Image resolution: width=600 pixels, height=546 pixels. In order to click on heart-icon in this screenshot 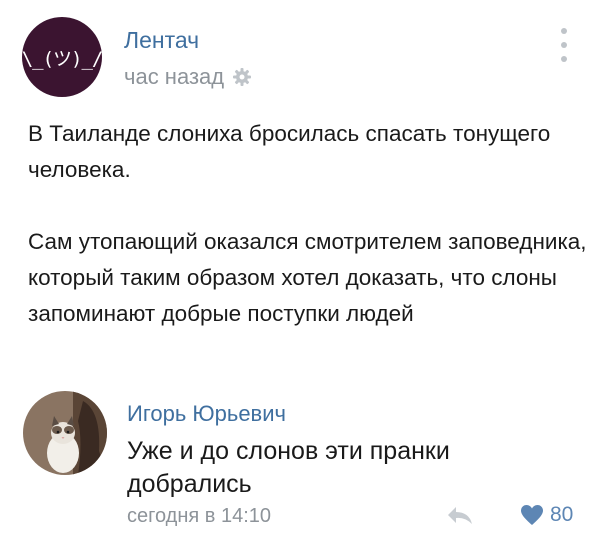, I will do `click(532, 515)`.